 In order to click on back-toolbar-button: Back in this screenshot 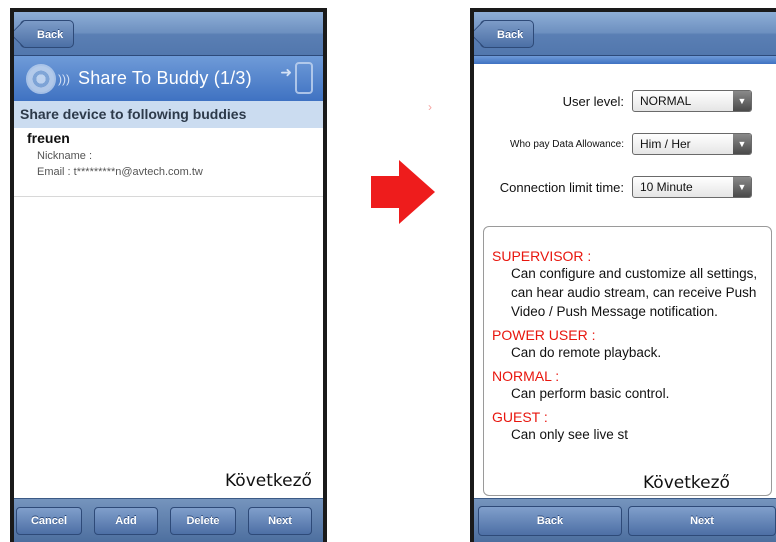, I will do `click(550, 520)`.